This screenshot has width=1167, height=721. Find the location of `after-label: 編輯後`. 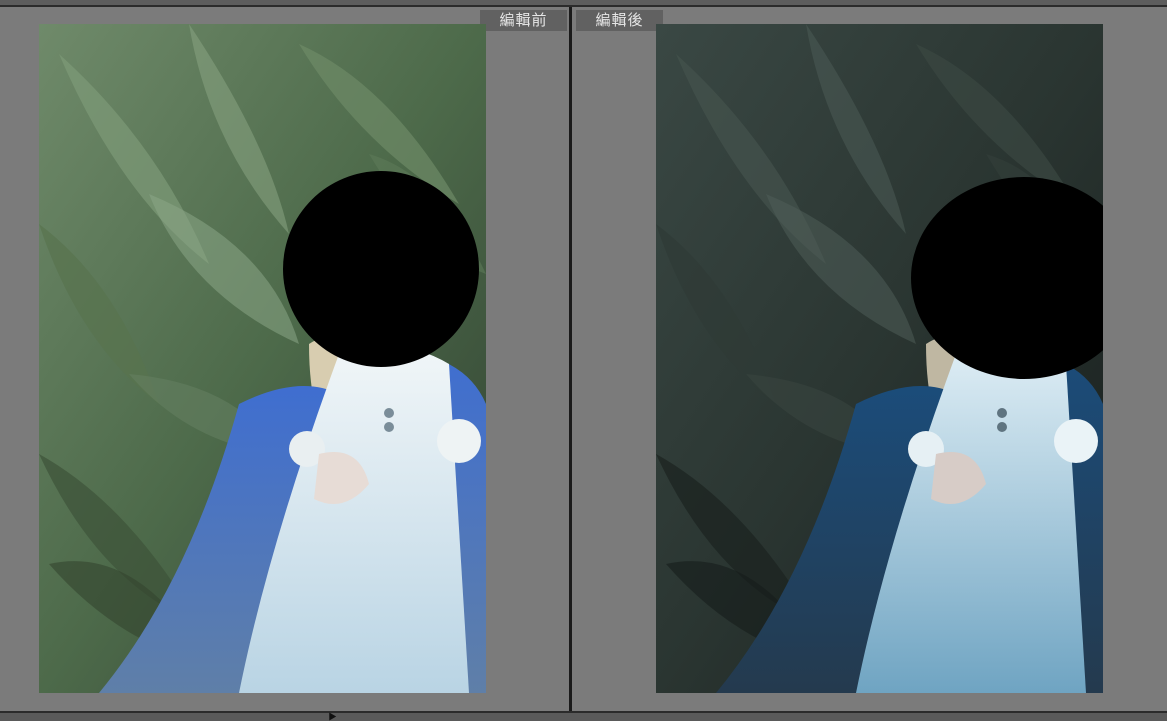

after-label: 編輯後 is located at coordinates (619, 20).